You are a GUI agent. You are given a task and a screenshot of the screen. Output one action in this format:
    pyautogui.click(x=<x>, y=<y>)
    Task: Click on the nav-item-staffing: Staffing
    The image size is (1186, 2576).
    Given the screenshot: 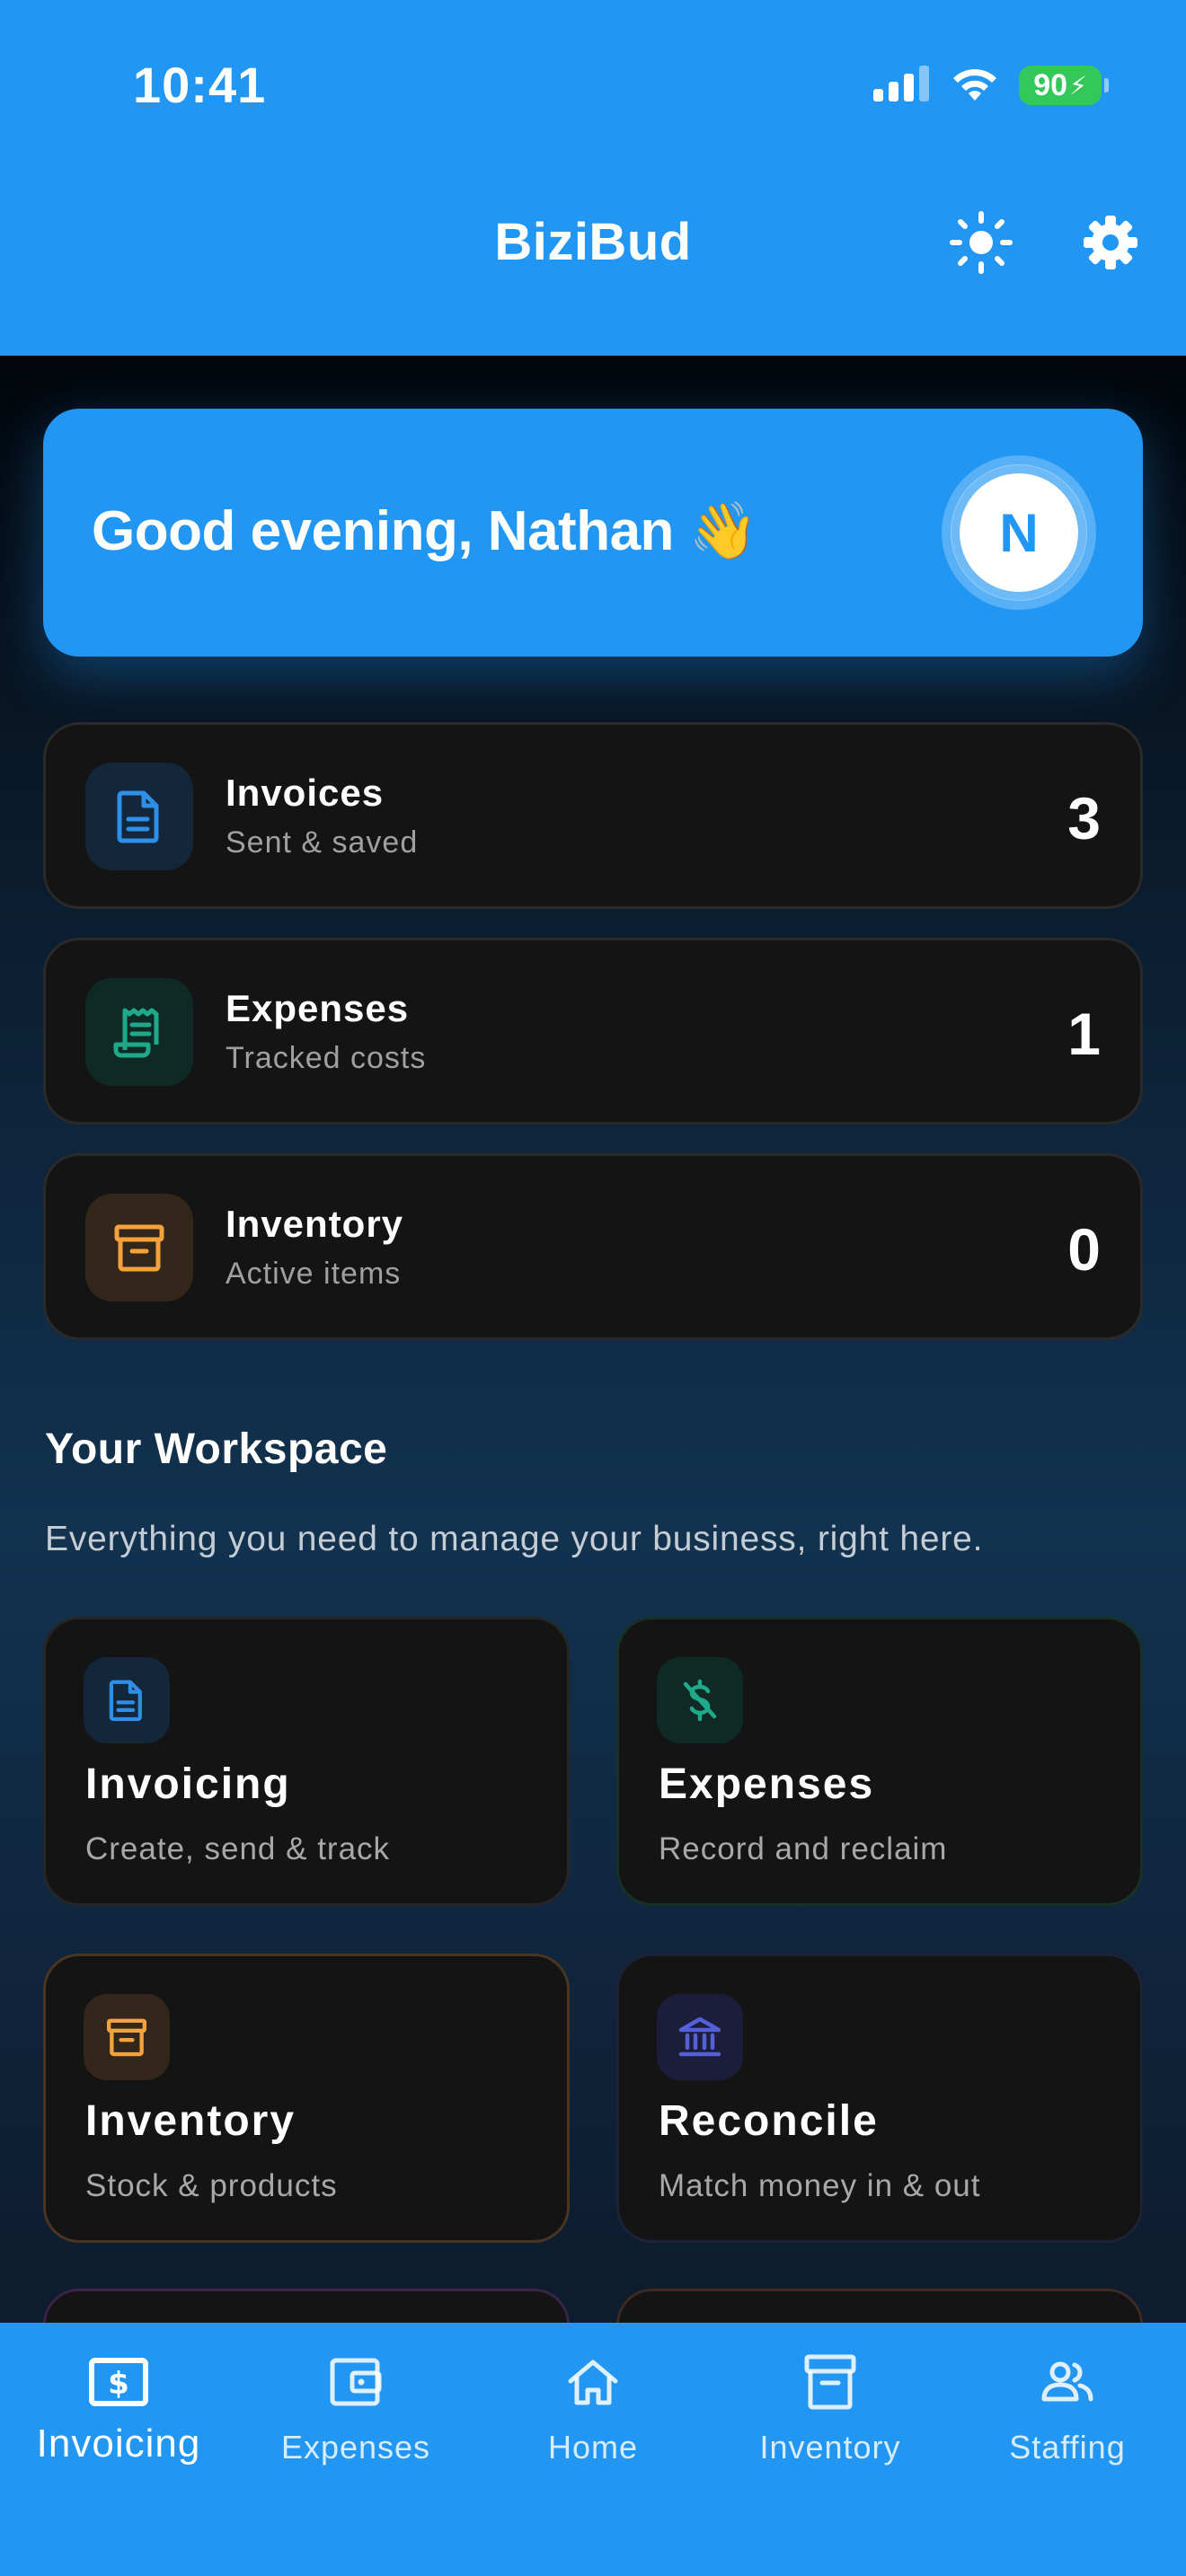 What is the action you would take?
    pyautogui.click(x=1067, y=2412)
    